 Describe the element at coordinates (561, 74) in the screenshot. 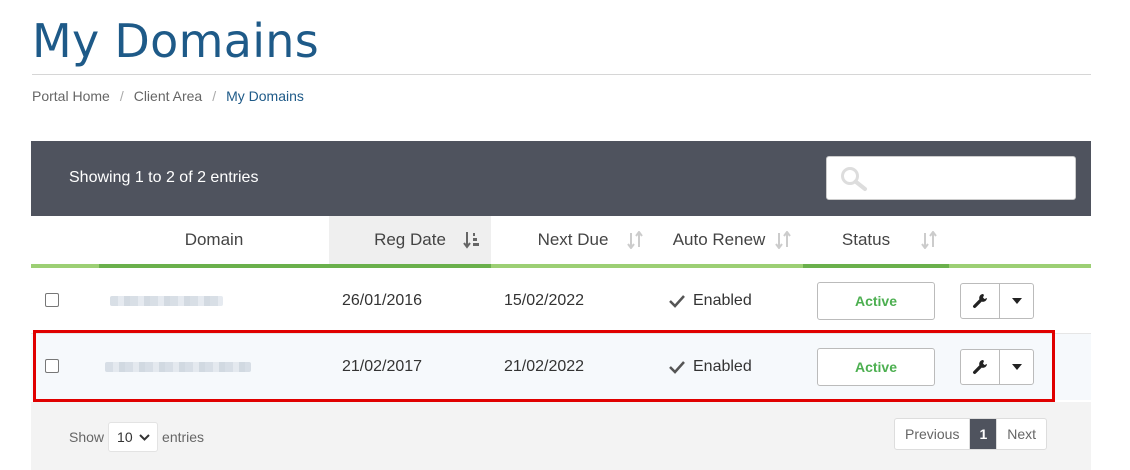

I see `title-divider` at that location.